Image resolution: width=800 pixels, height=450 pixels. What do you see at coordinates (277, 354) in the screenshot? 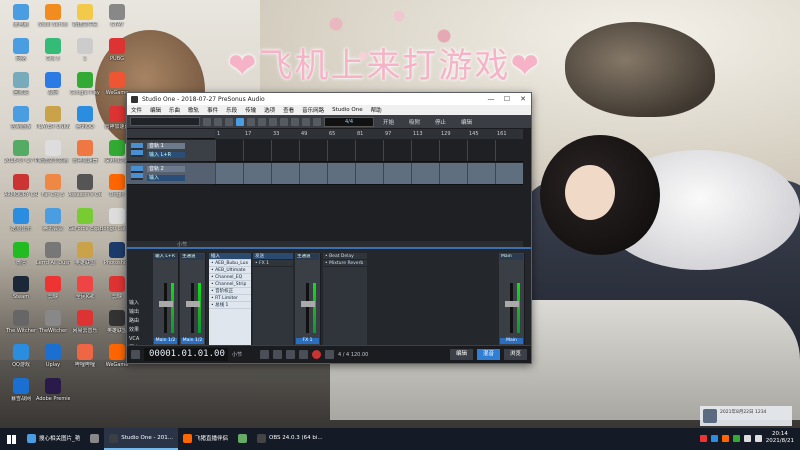
I see `forward-button` at bounding box center [277, 354].